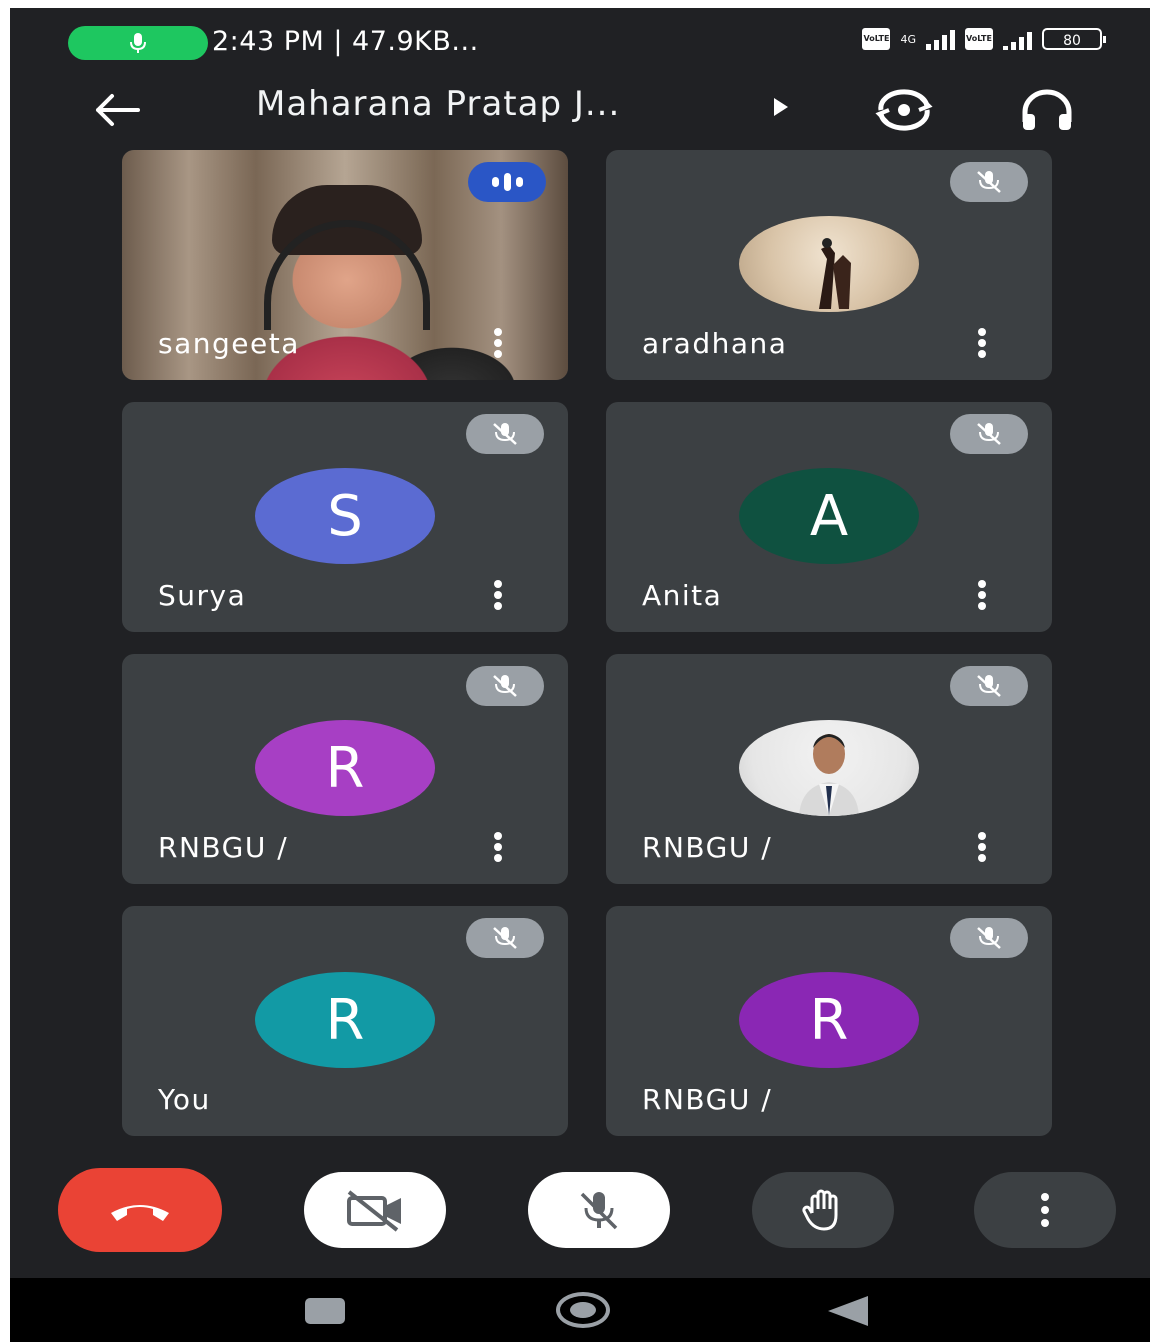 The image size is (1151, 1342). I want to click on active-mic-indicator, so click(138, 43).